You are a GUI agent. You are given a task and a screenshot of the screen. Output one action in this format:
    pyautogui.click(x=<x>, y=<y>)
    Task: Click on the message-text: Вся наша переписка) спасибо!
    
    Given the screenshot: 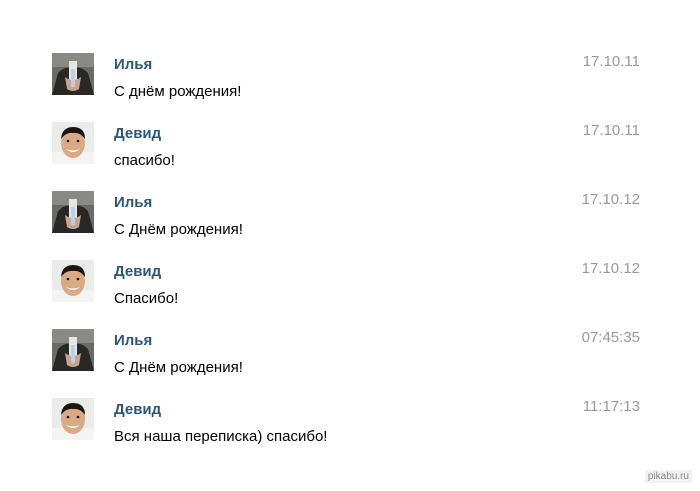 What is the action you would take?
    pyautogui.click(x=221, y=436)
    